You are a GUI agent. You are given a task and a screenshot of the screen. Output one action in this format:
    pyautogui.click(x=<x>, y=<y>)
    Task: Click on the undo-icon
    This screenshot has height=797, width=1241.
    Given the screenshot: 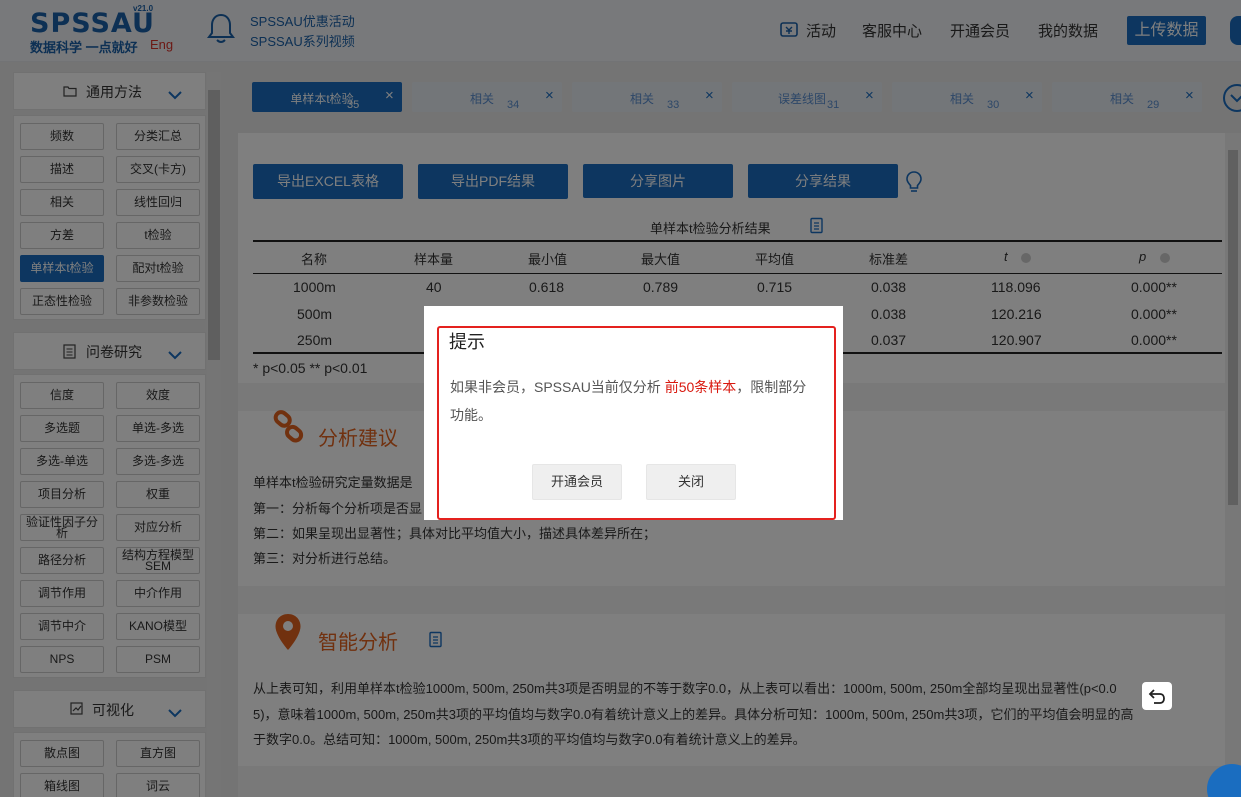 What is the action you would take?
    pyautogui.click(x=1157, y=696)
    